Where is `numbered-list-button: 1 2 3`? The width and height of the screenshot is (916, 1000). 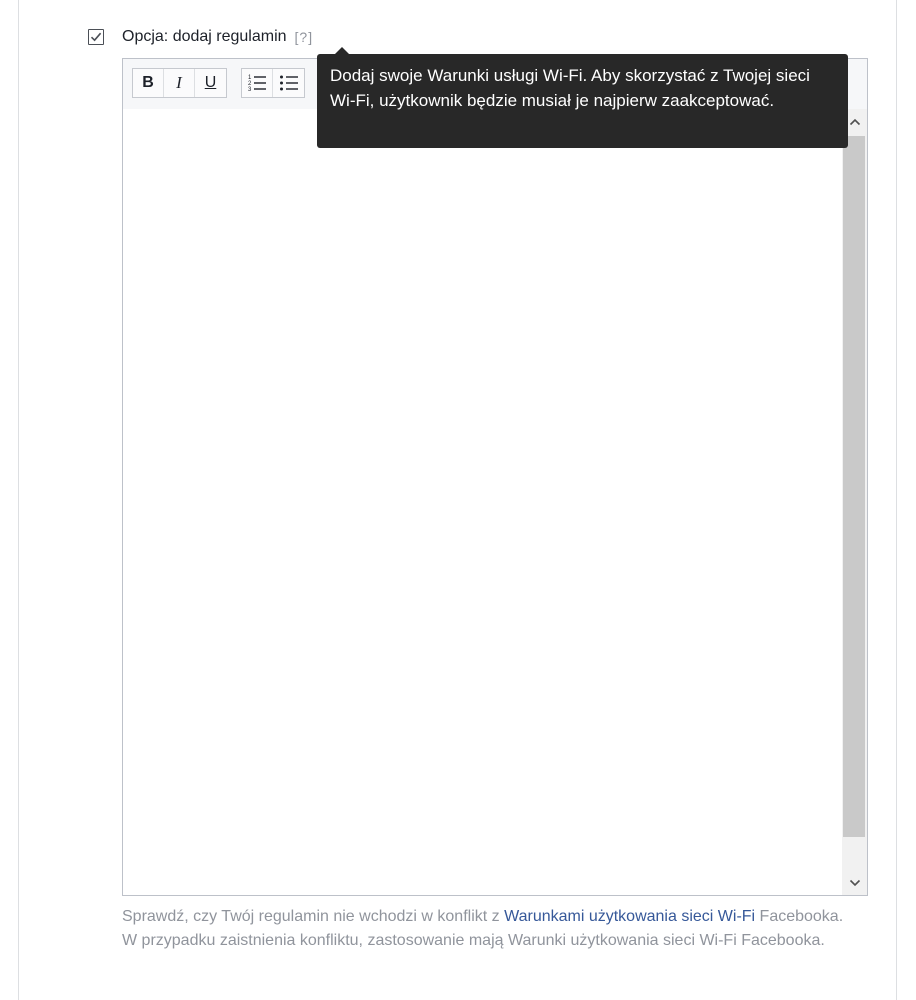
numbered-list-button: 1 2 3 is located at coordinates (257, 83).